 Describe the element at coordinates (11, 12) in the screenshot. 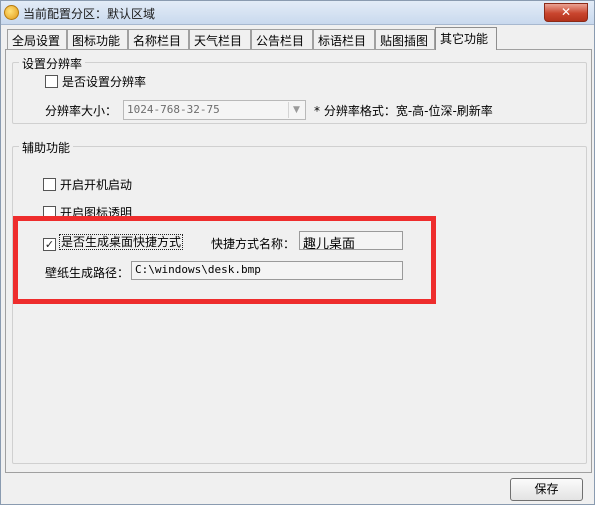

I see `app-icon` at that location.